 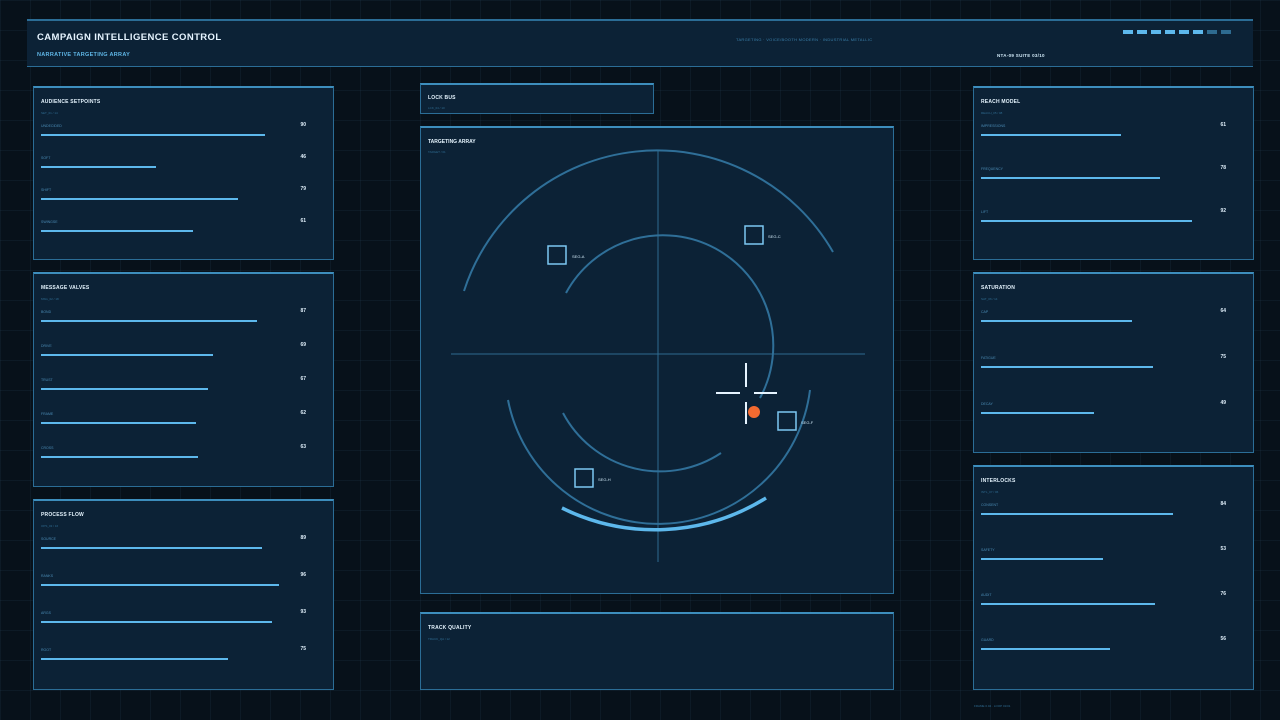 What do you see at coordinates (807, 422) in the screenshot?
I see `target-label-seg-f: SEG-F` at bounding box center [807, 422].